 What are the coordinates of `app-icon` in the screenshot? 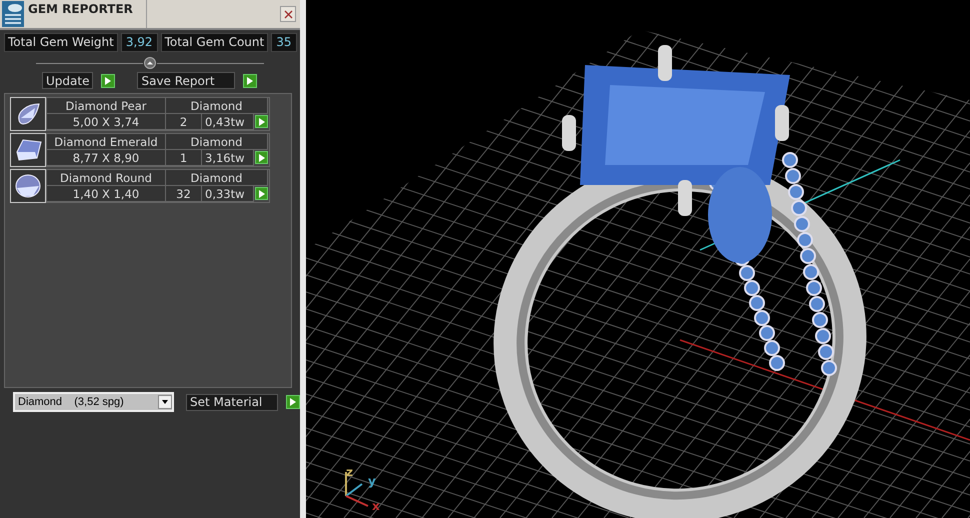 It's located at (13, 14).